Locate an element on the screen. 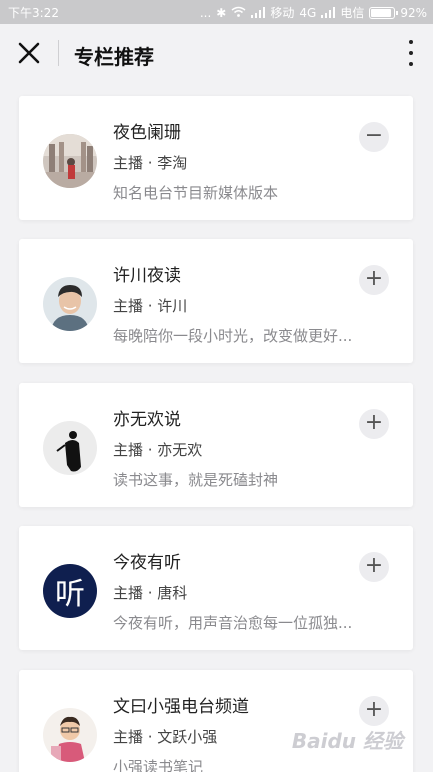  status-right: ... ✱ 移动 4G 电信 92% is located at coordinates (313, 12).